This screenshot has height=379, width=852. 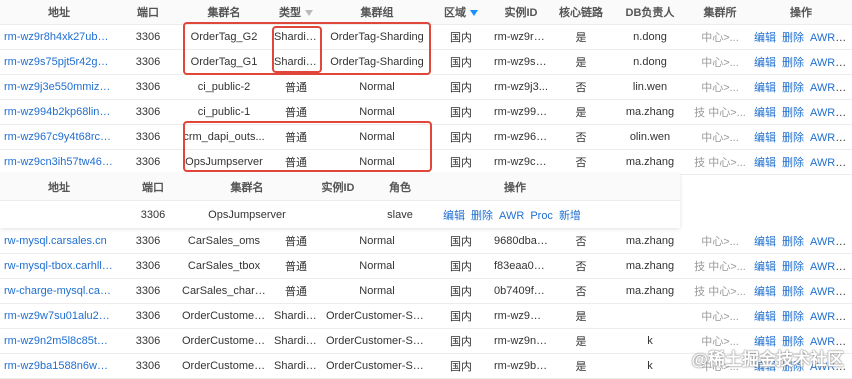 What do you see at coordinates (650, 87) in the screenshot?
I see `cell-owner: lin.wen` at bounding box center [650, 87].